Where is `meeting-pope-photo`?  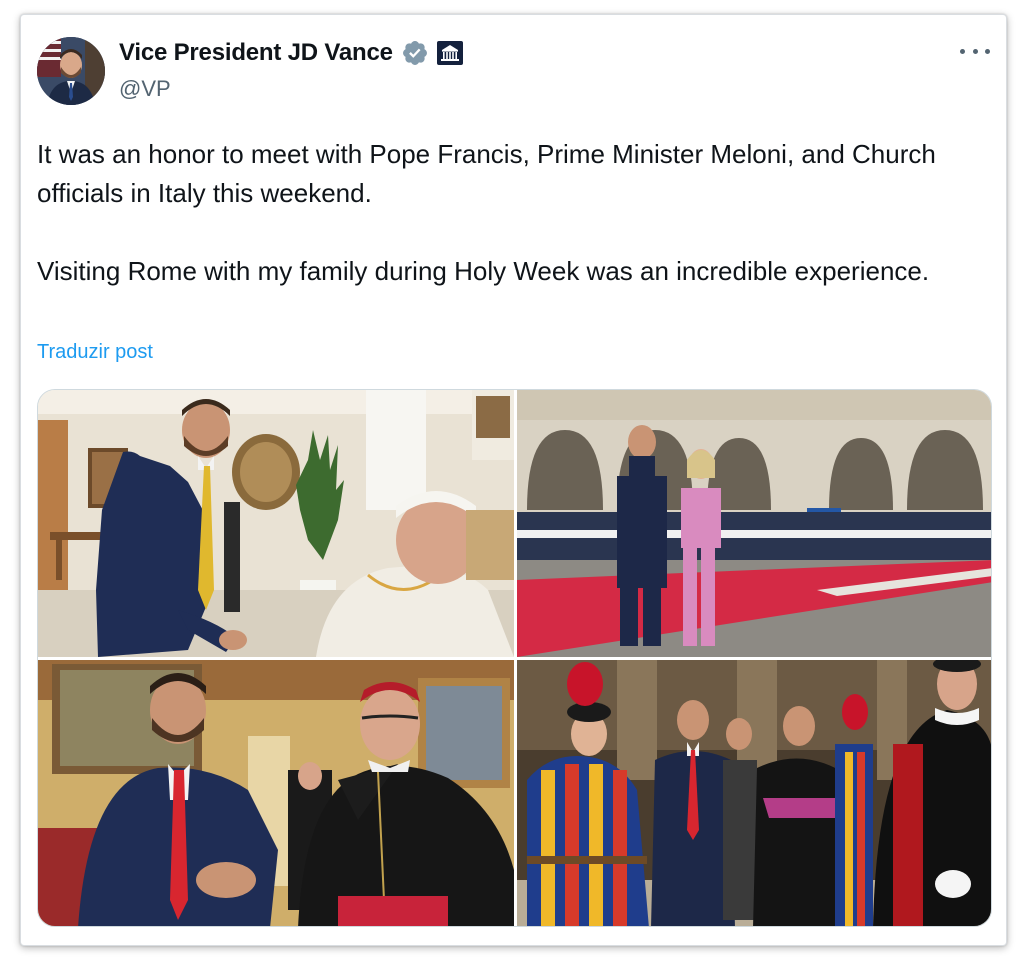
meeting-pope-photo is located at coordinates (276, 523).